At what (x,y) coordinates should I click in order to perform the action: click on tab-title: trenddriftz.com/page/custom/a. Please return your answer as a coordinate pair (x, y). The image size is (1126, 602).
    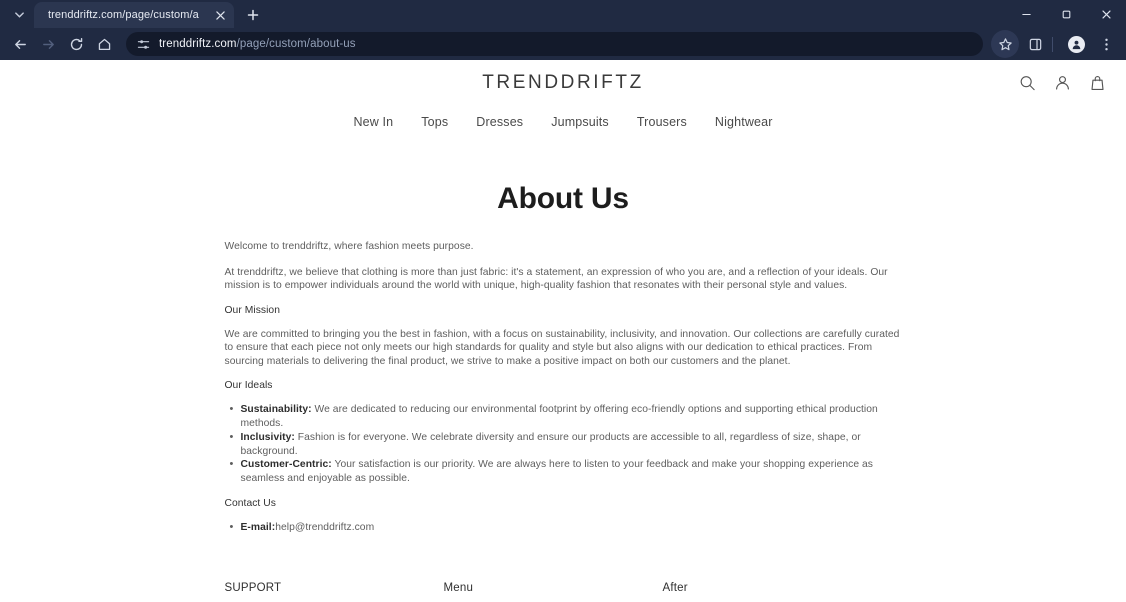
    Looking at the image, I should click on (123, 15).